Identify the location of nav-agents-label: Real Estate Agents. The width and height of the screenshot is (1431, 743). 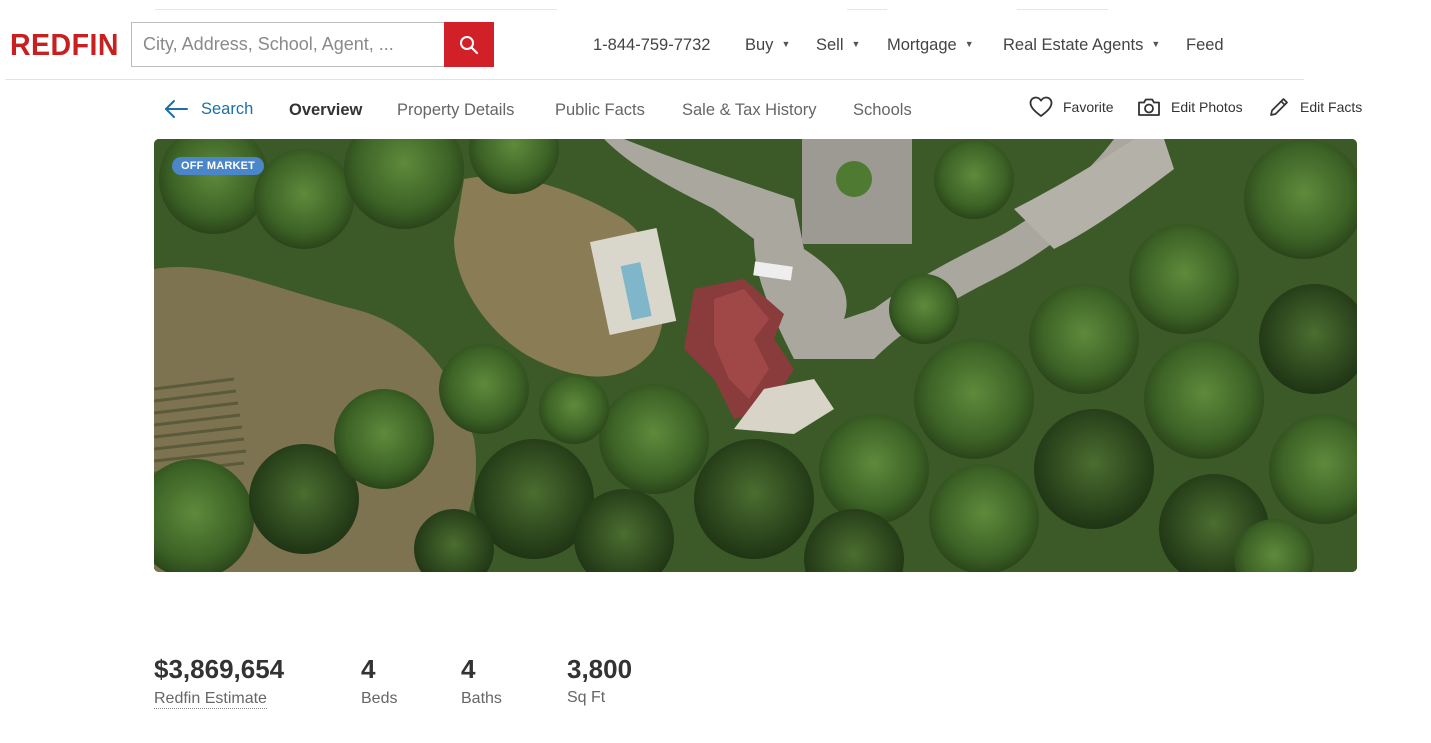
(1073, 44).